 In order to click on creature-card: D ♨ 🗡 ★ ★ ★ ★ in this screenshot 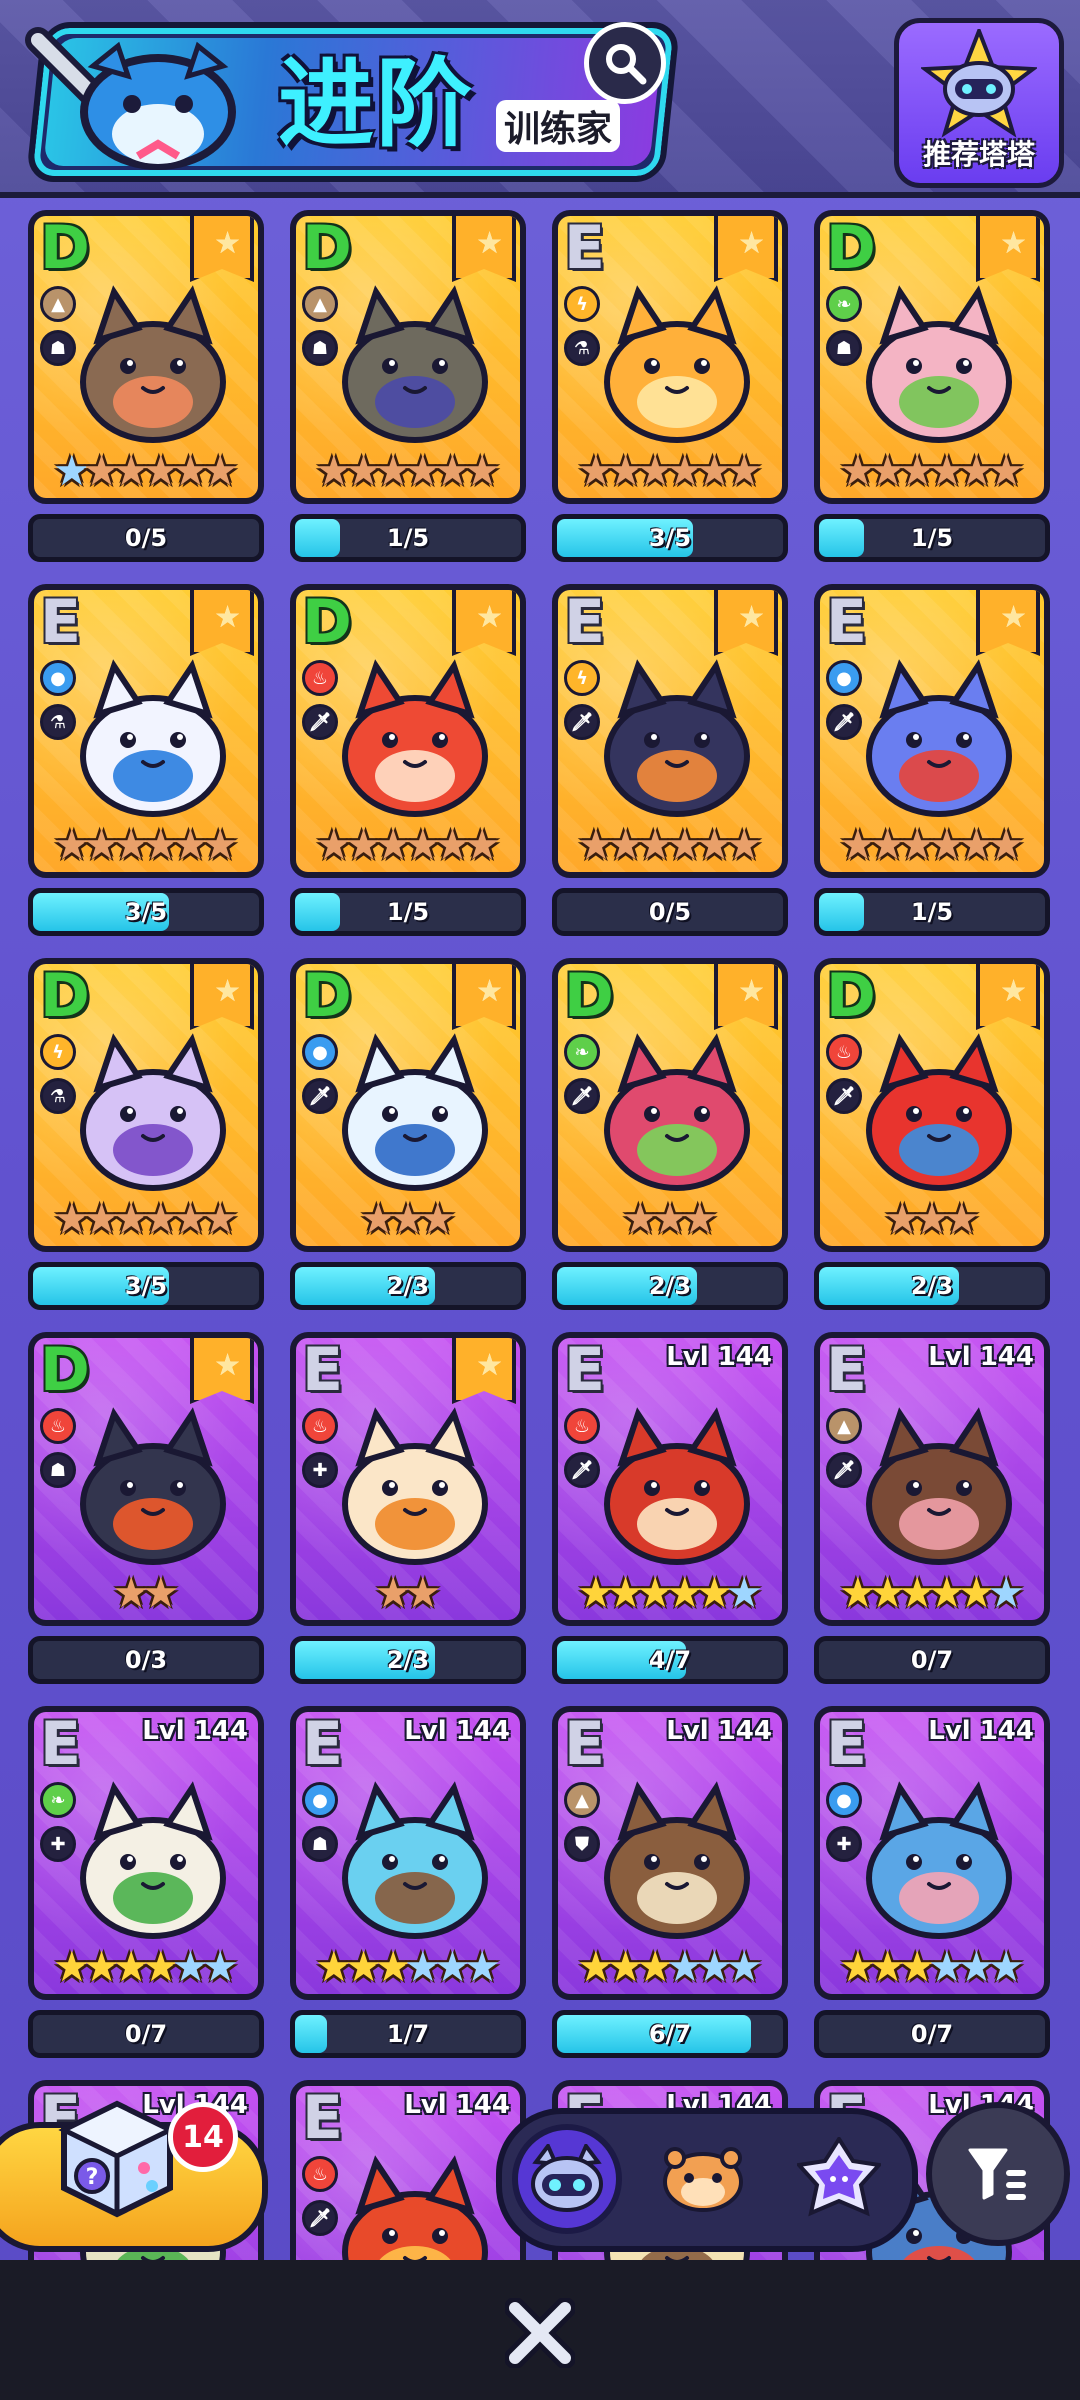, I will do `click(932, 1105)`.